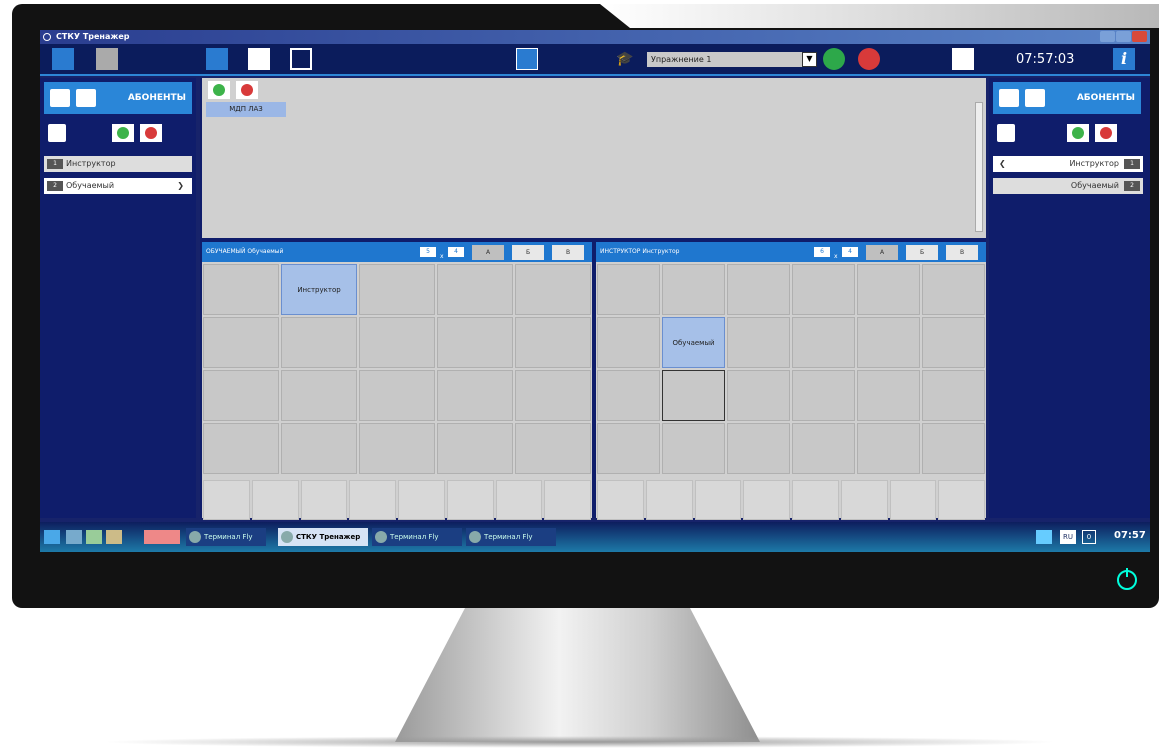  I want to click on task-terminal-fly-1: Терминал Fly, so click(226, 537).